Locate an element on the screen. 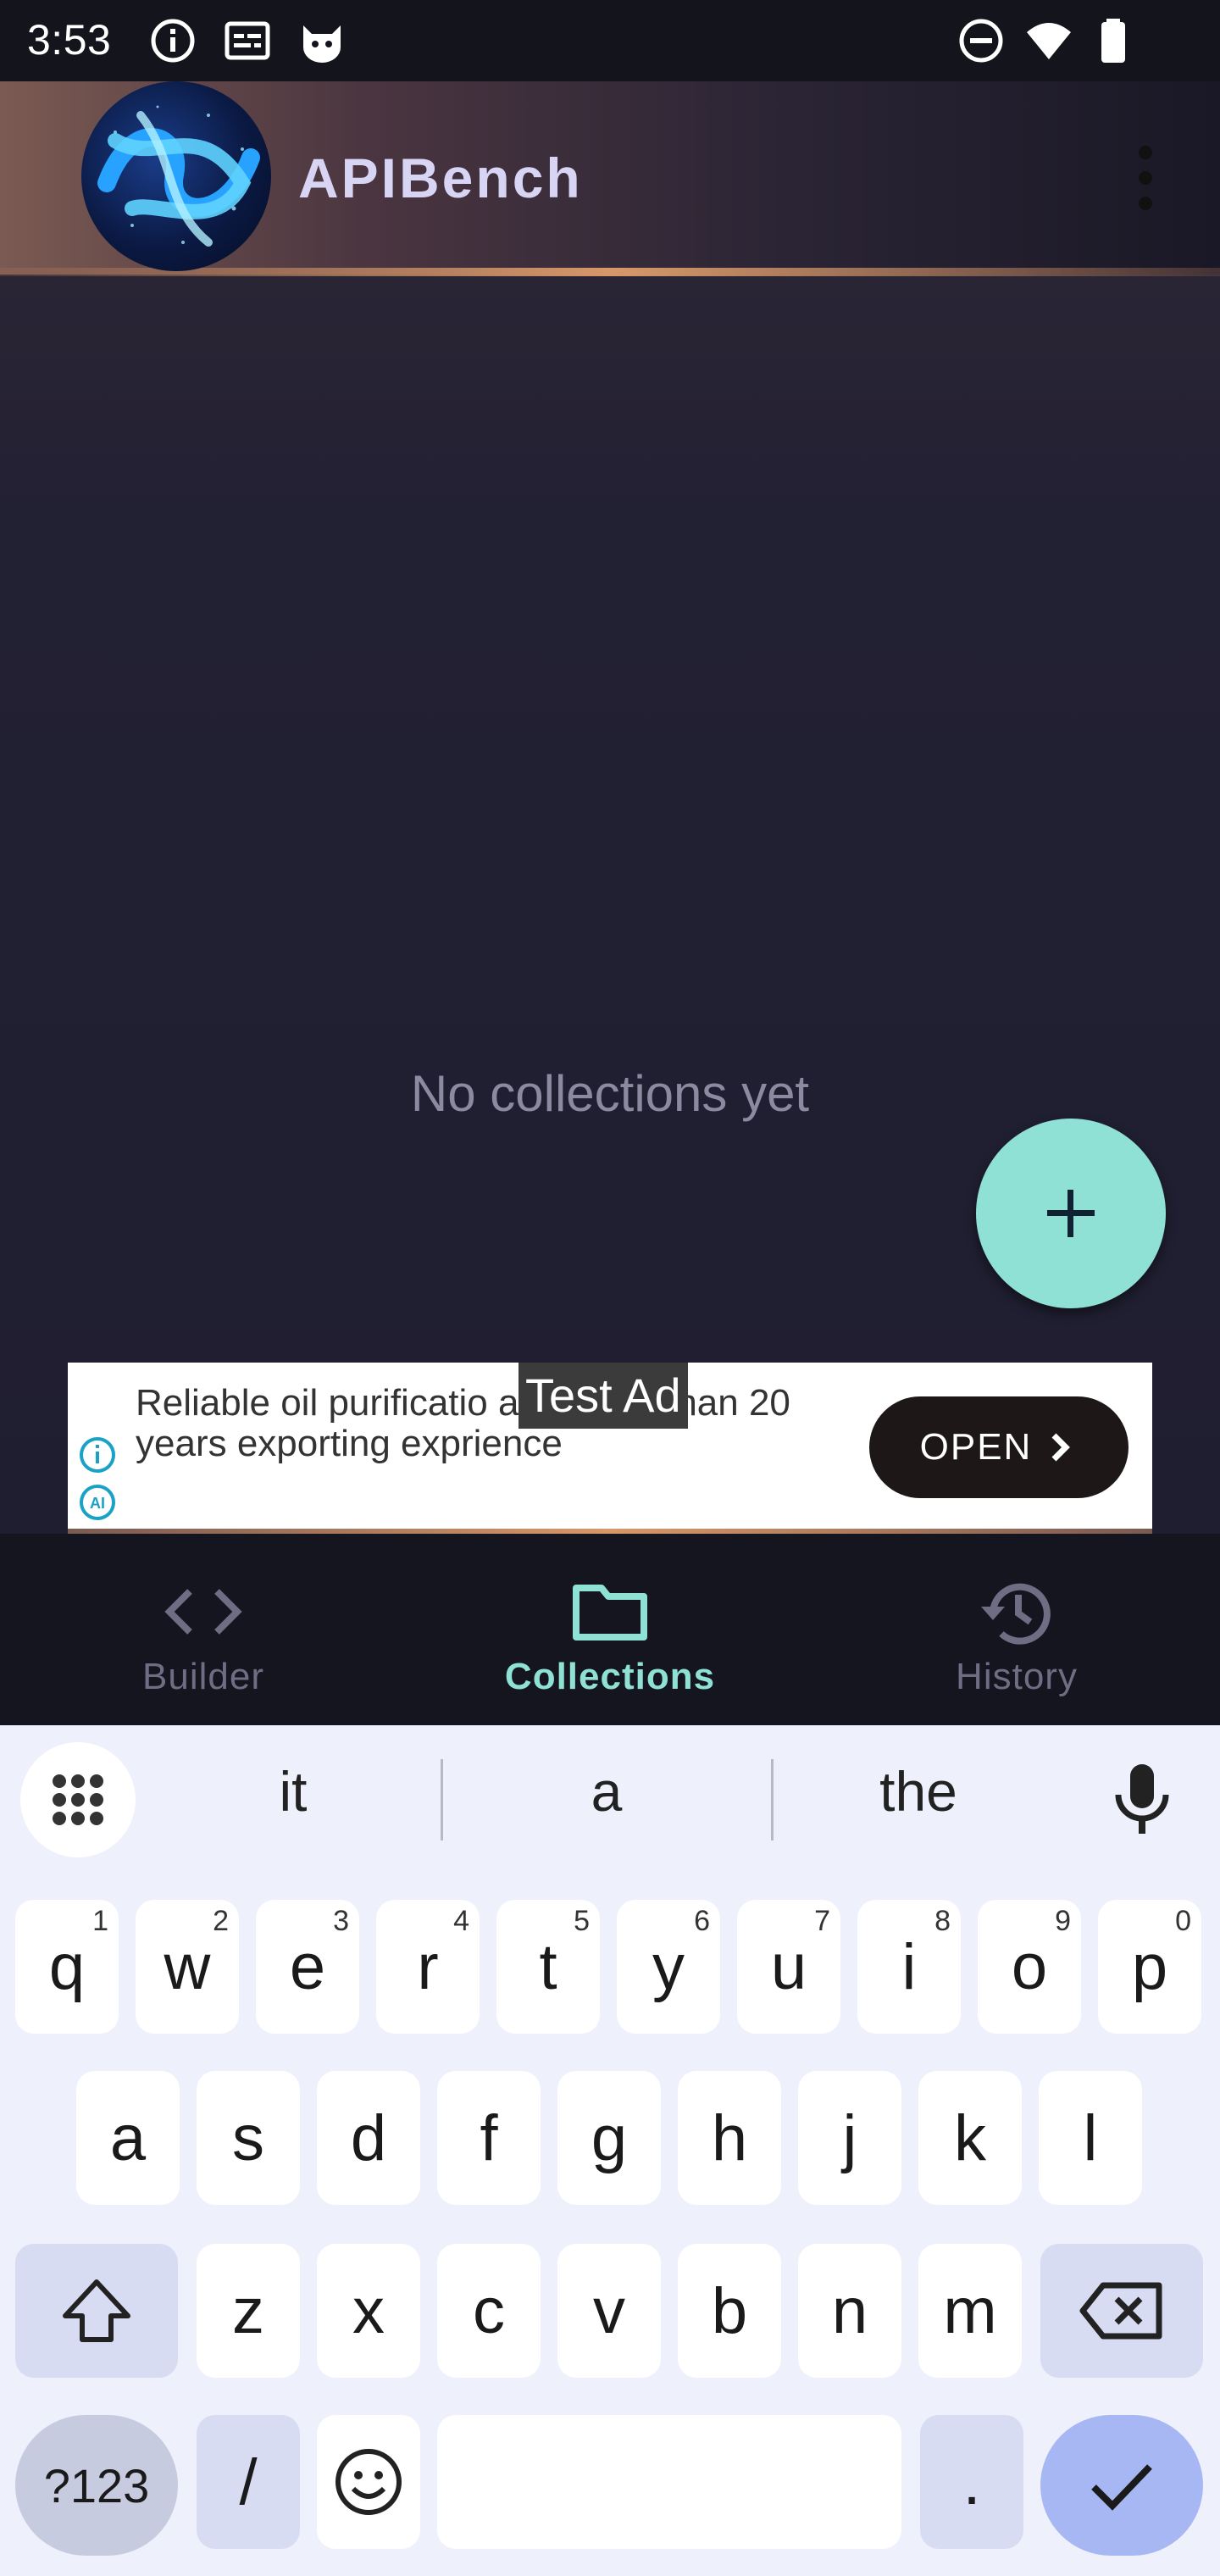 The height and width of the screenshot is (2576, 1220). period-key: . is located at coordinates (971, 2482).